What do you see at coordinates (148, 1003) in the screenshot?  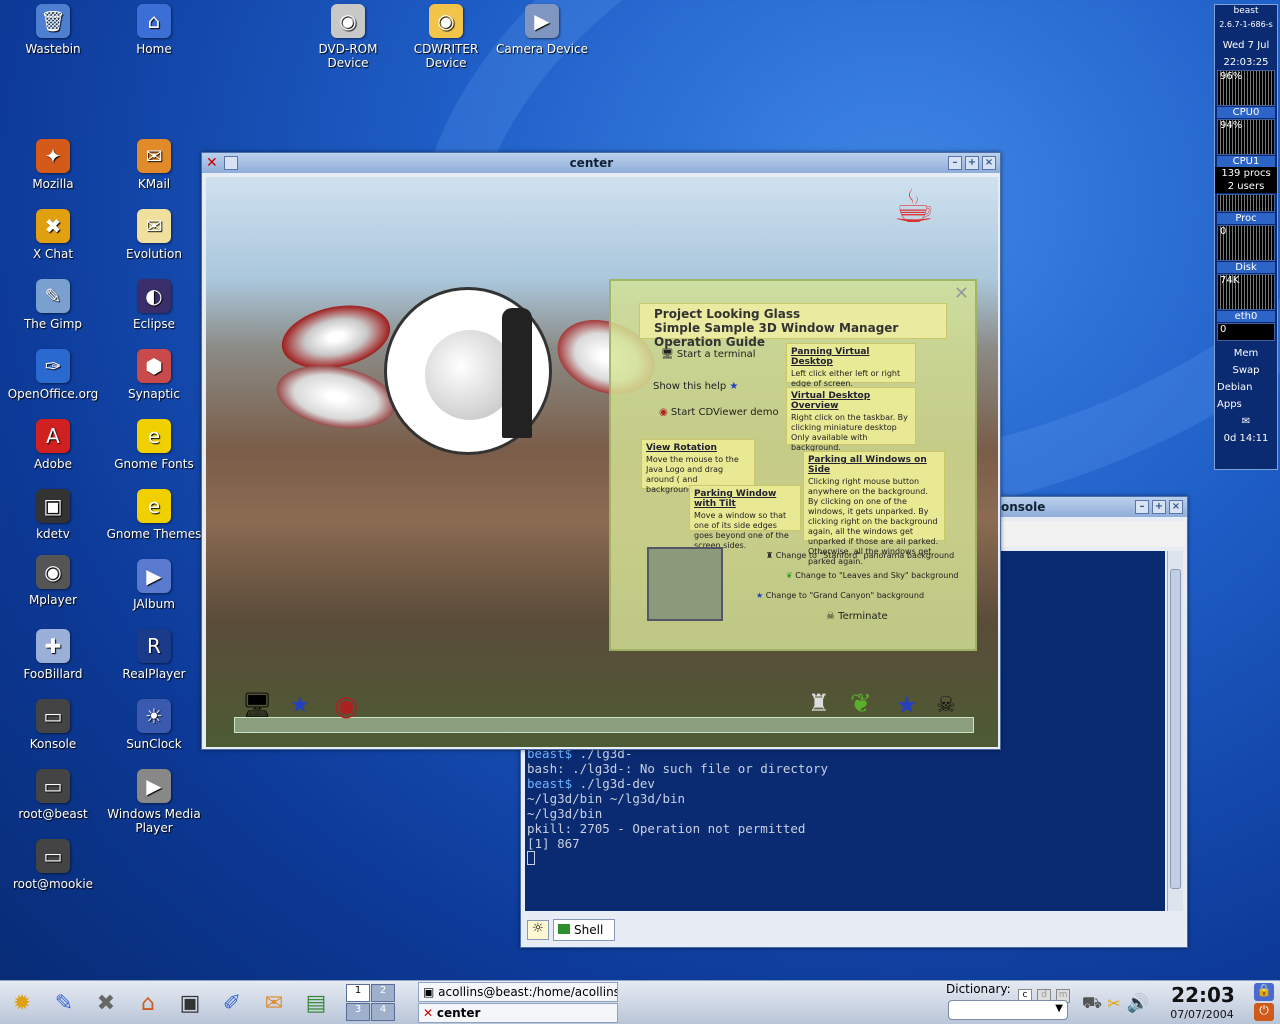 I see `home-icon: ⌂` at bounding box center [148, 1003].